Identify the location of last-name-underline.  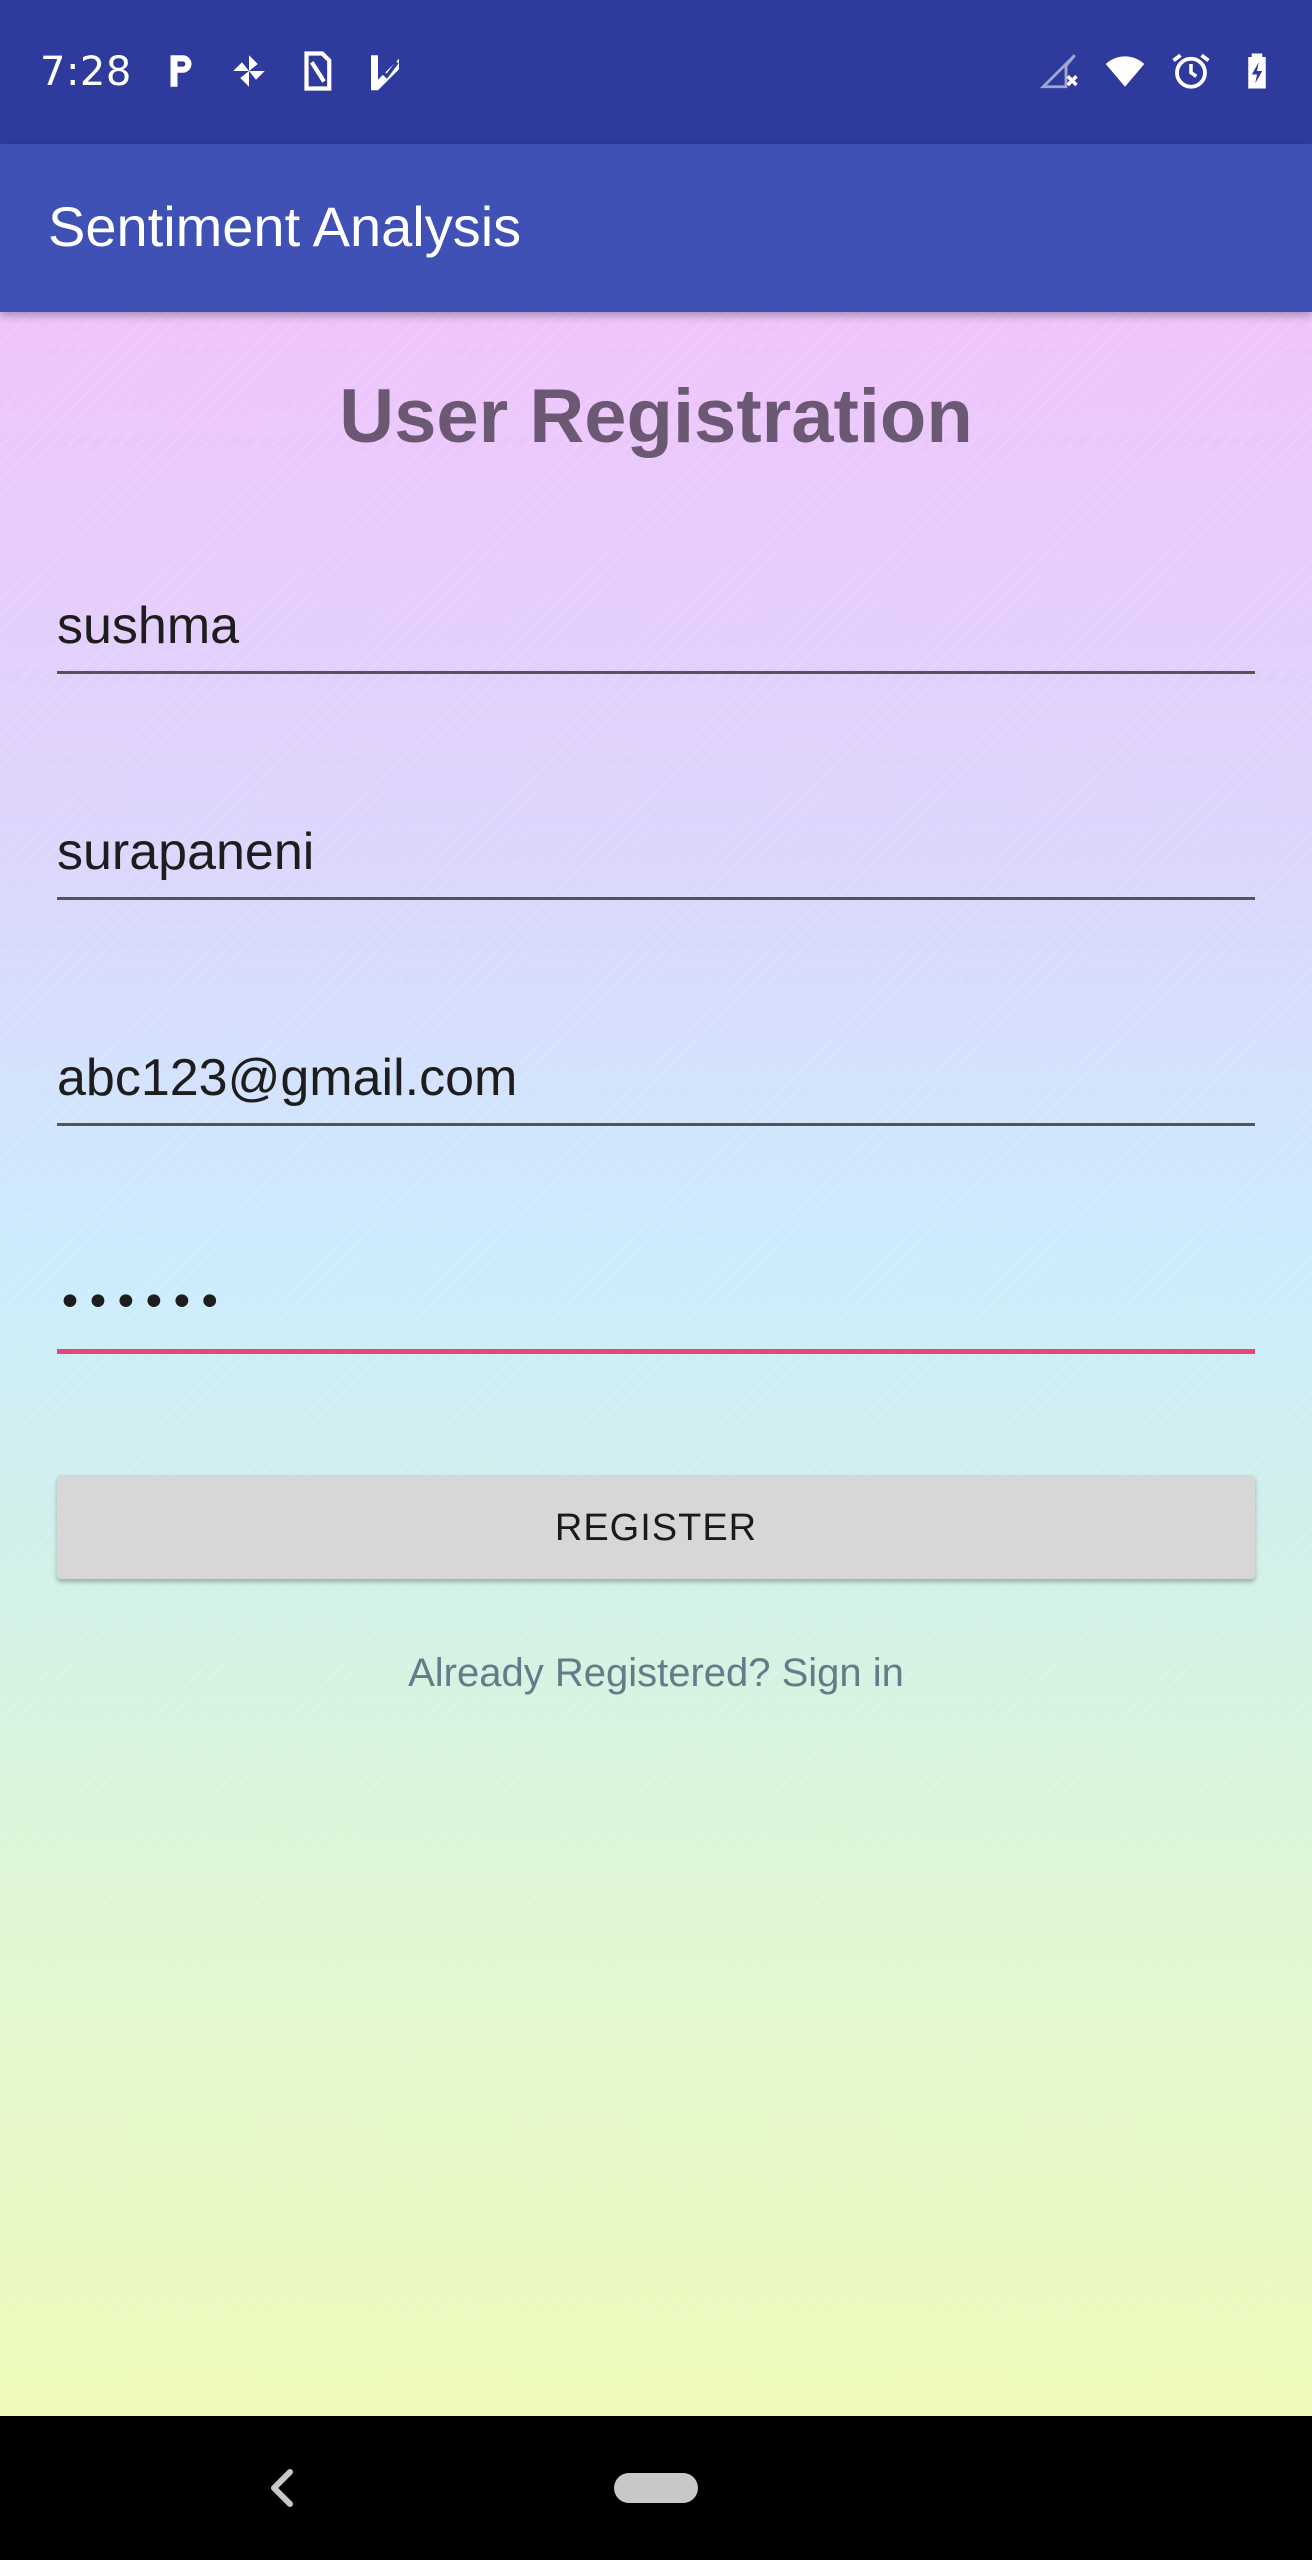
(656, 898).